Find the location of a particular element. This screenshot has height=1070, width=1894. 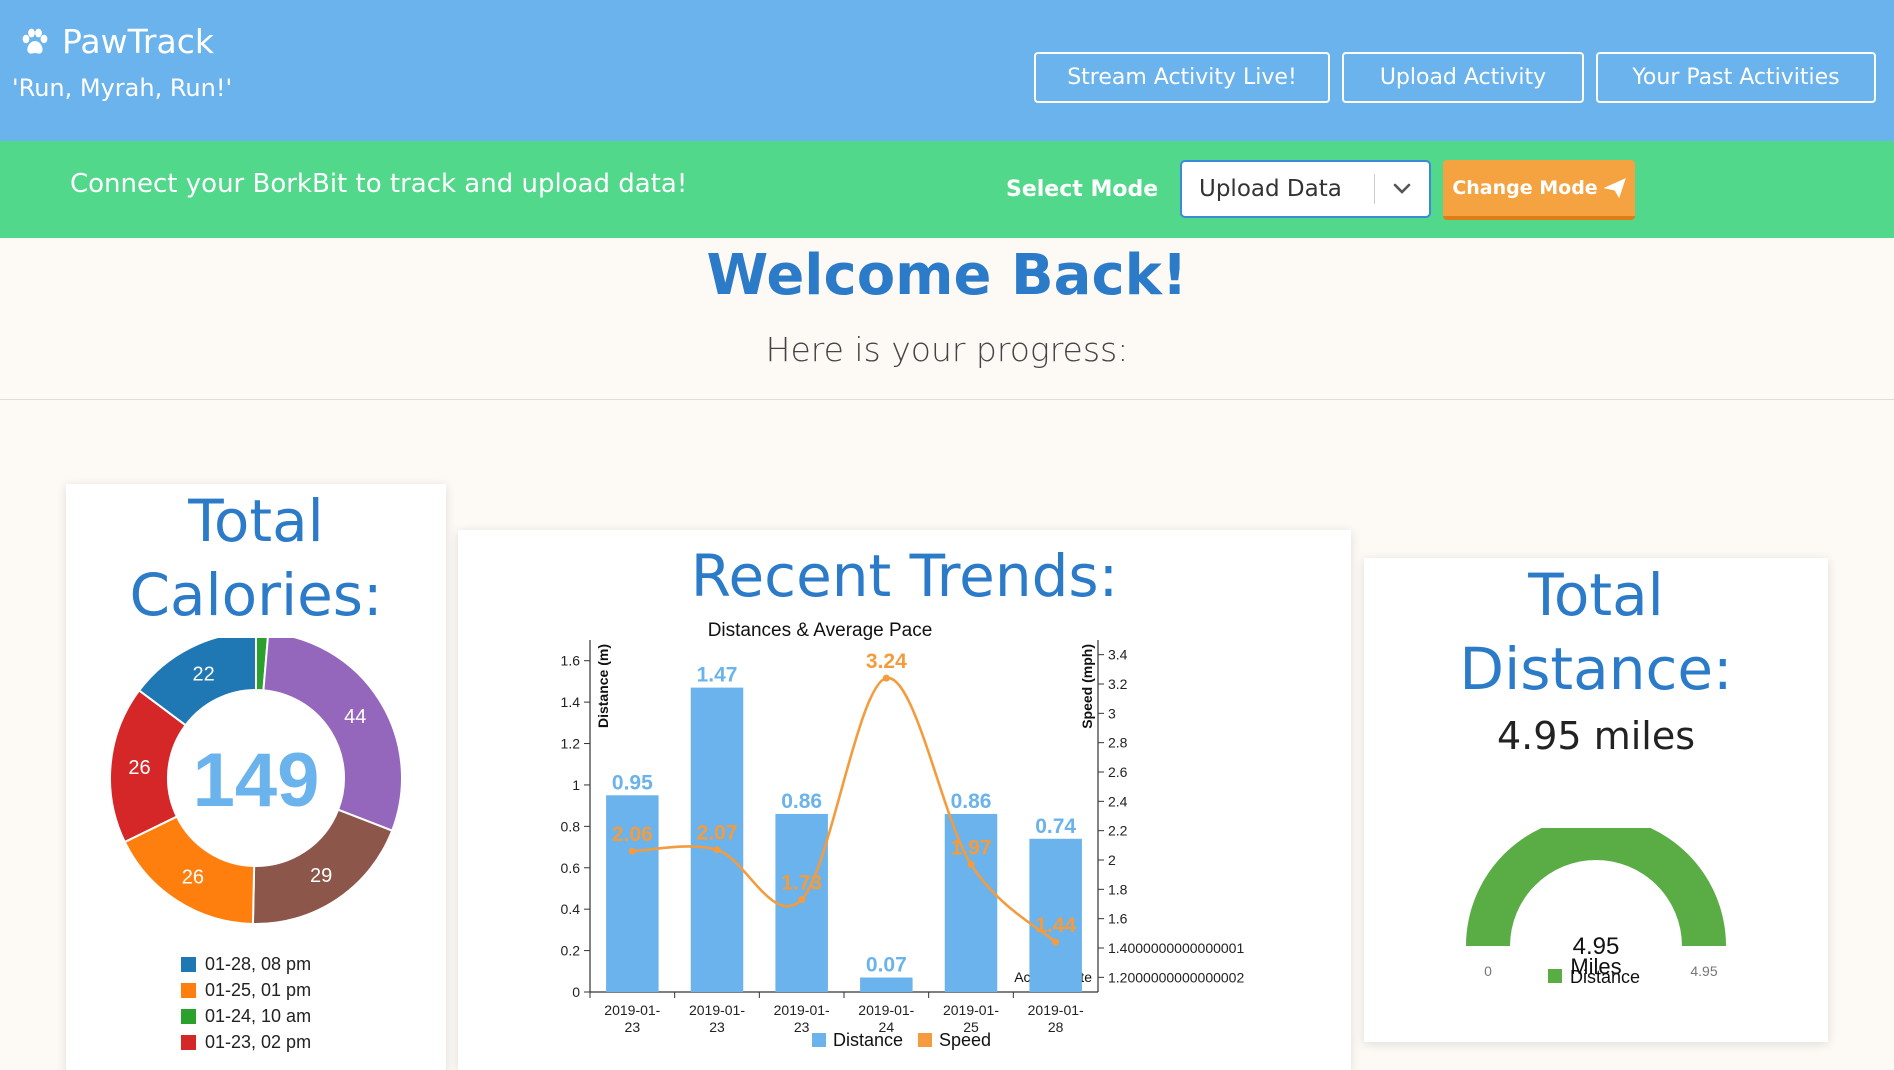

gauge-min-label: 0 is located at coordinates (1488, 971).